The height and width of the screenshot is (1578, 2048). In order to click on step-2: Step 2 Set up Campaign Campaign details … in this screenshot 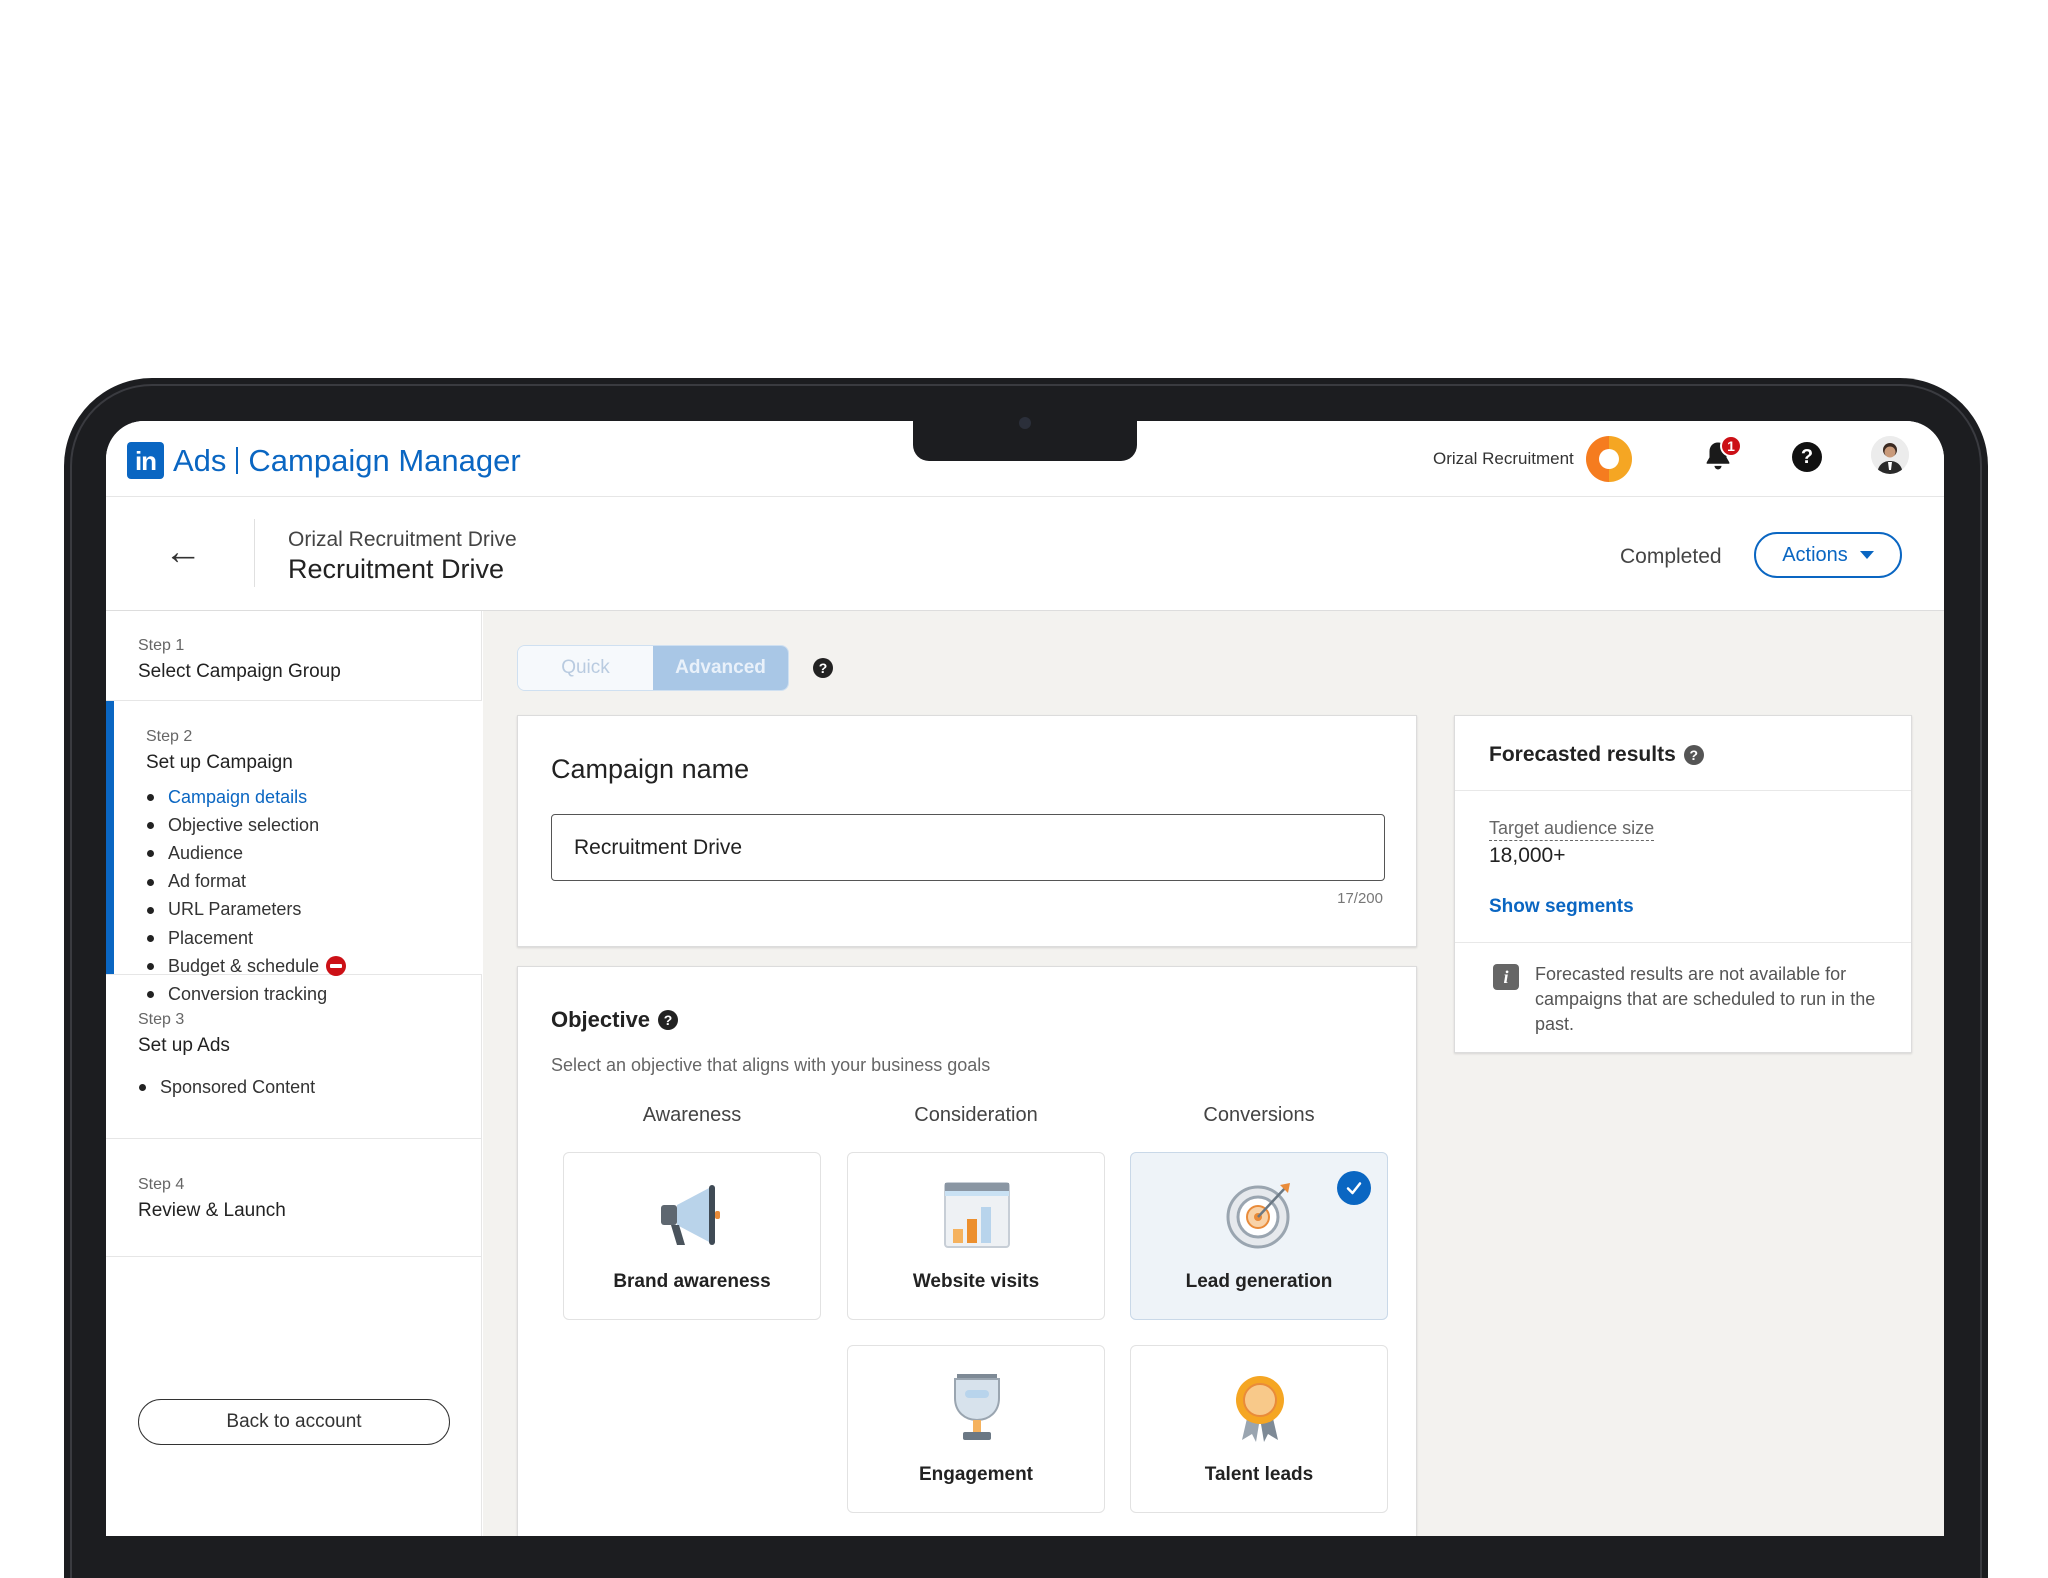, I will do `click(294, 852)`.